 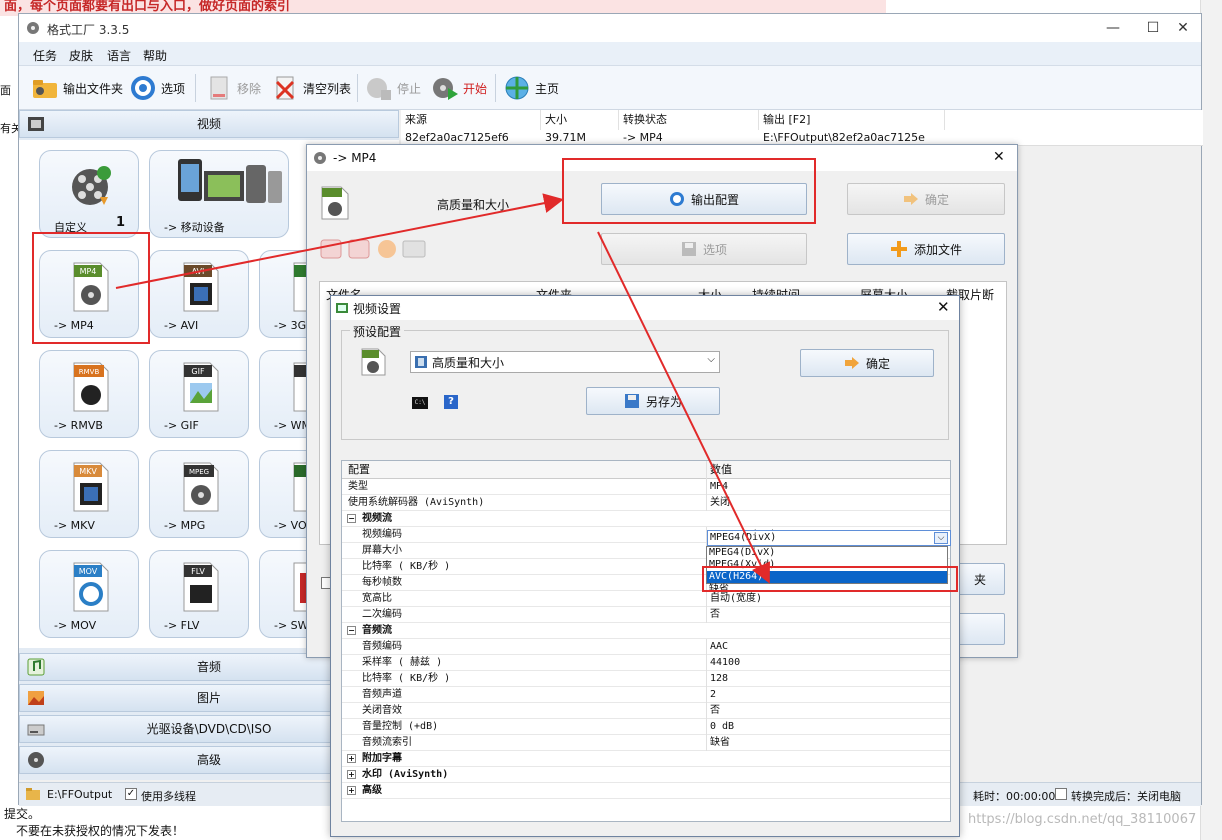 What do you see at coordinates (45, 55) in the screenshot?
I see `menu-task: 任务` at bounding box center [45, 55].